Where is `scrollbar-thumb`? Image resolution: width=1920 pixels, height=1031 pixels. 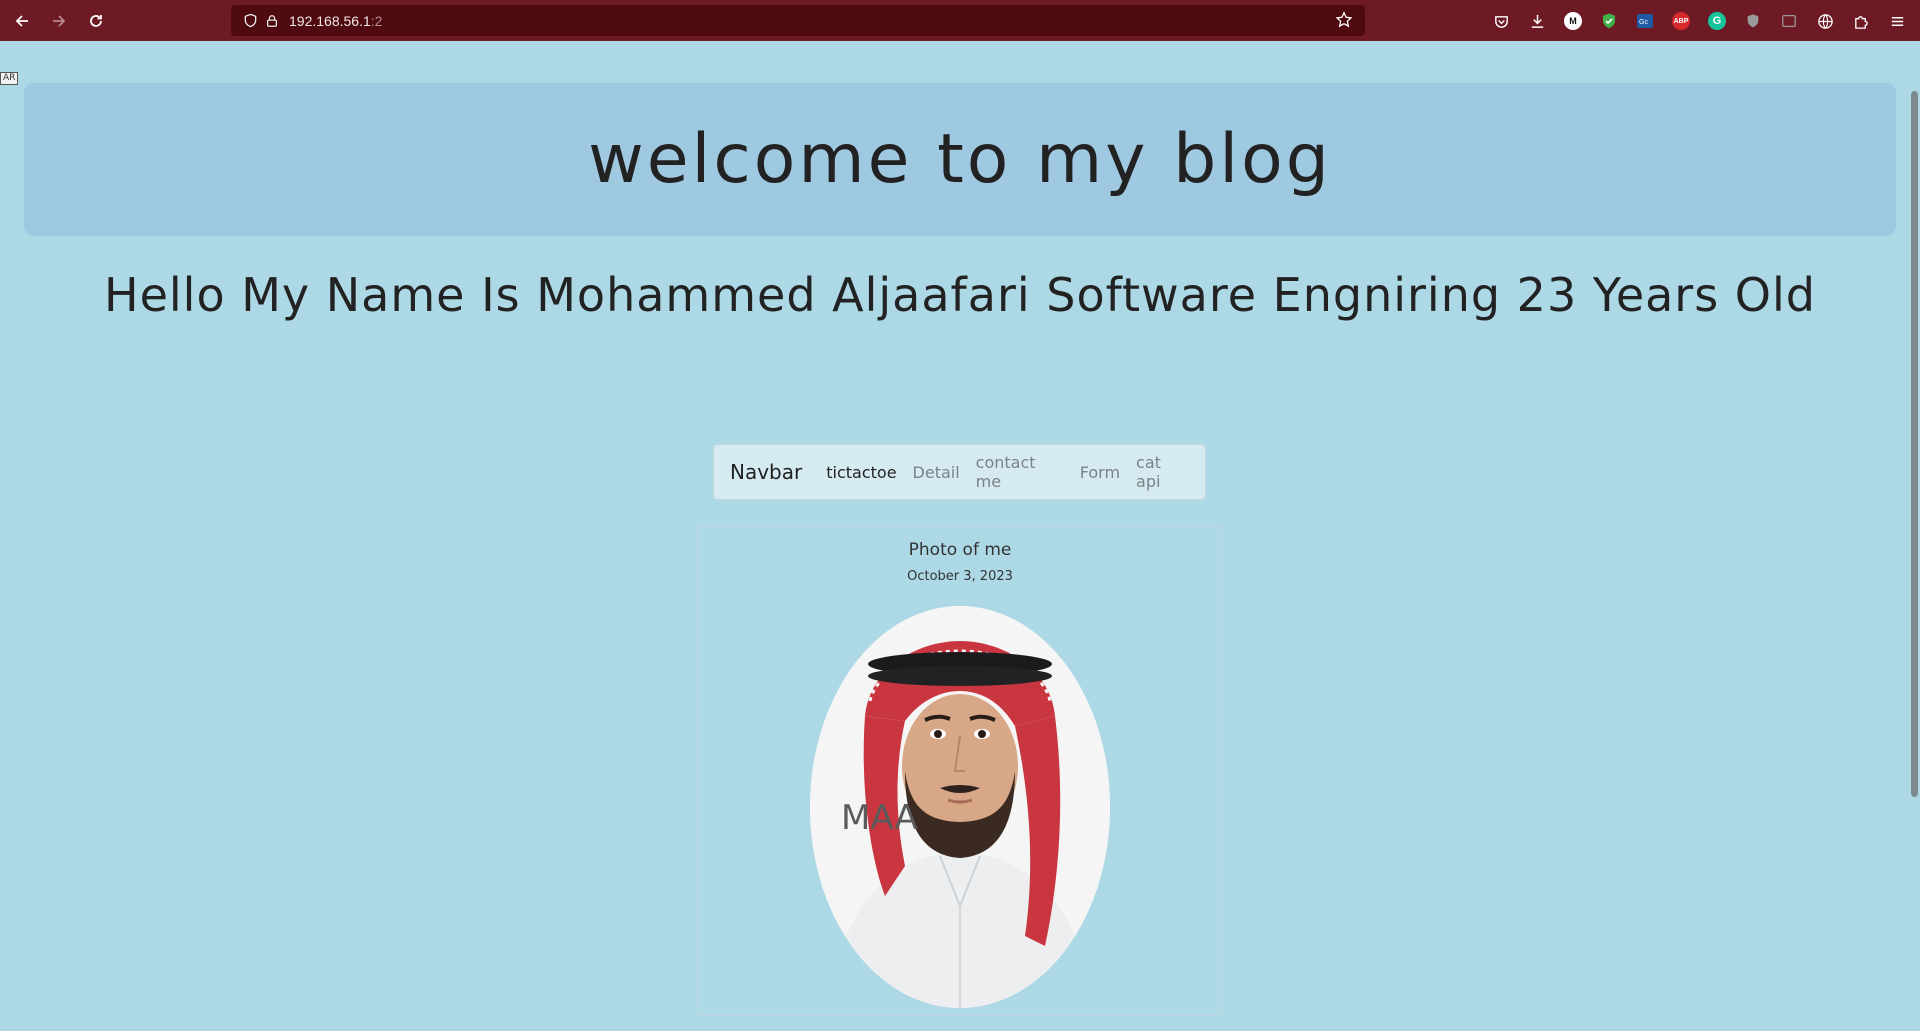 scrollbar-thumb is located at coordinates (1914, 444).